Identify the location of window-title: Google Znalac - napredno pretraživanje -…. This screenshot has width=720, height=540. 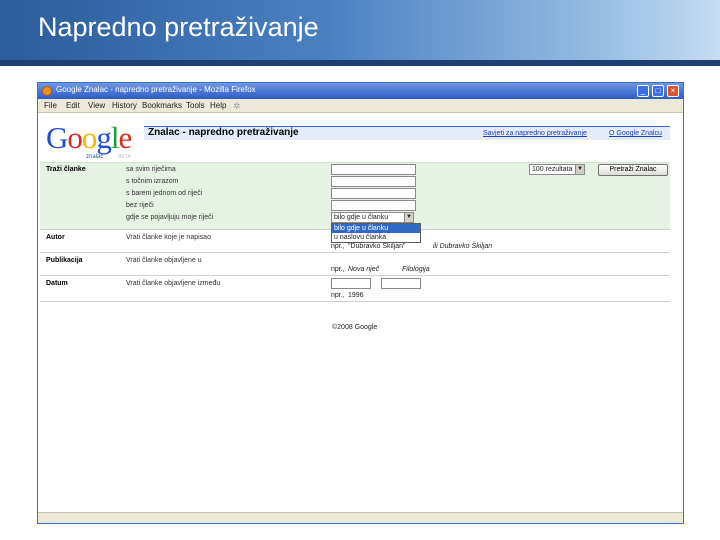
(156, 89).